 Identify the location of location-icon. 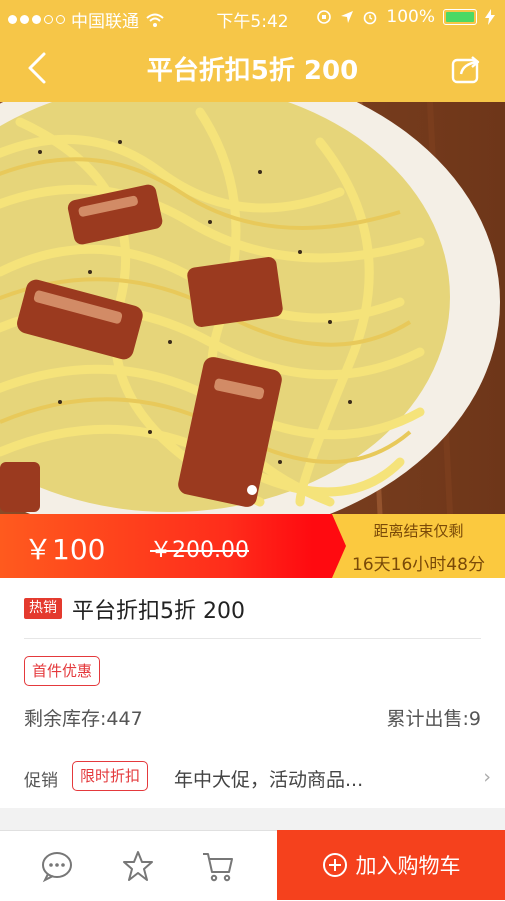
(347, 17).